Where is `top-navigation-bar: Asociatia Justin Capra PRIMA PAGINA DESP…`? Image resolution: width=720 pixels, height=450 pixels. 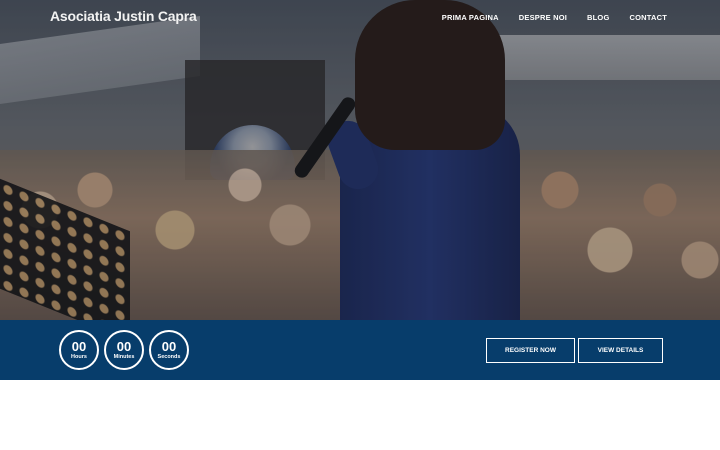
top-navigation-bar: Asociatia Justin Capra PRIMA PAGINA DESP… is located at coordinates (360, 18).